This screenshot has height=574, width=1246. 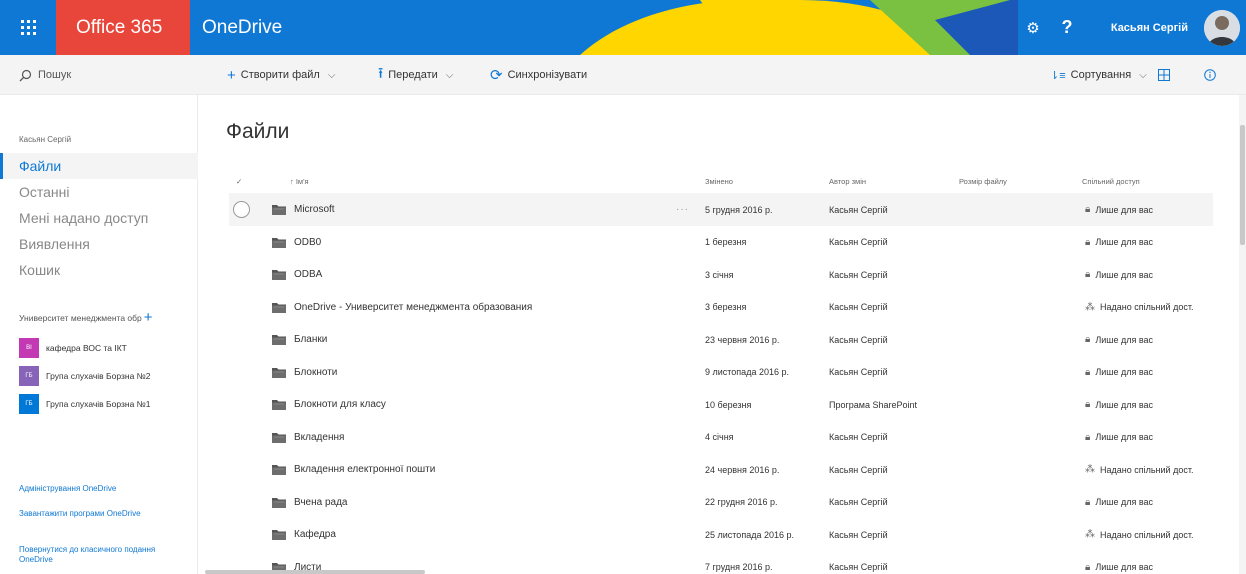 What do you see at coordinates (364, 469) in the screenshot?
I see `file-name: Вкладення електронної пошти` at bounding box center [364, 469].